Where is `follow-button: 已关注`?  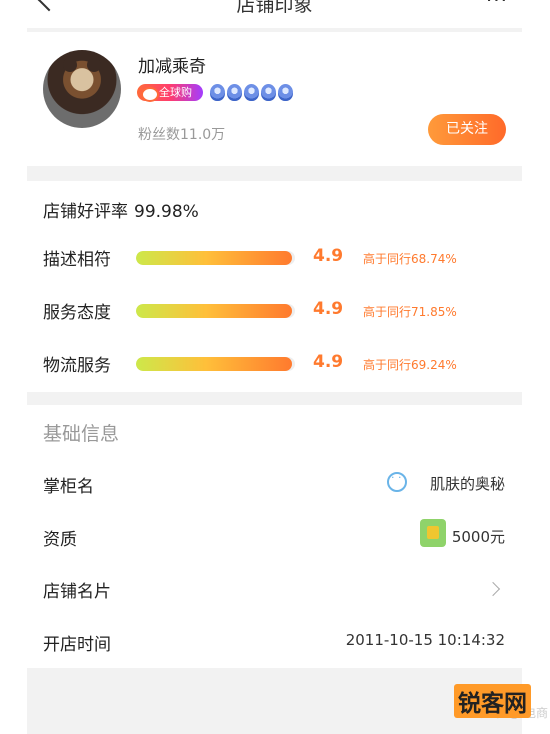 follow-button: 已关注 is located at coordinates (467, 129).